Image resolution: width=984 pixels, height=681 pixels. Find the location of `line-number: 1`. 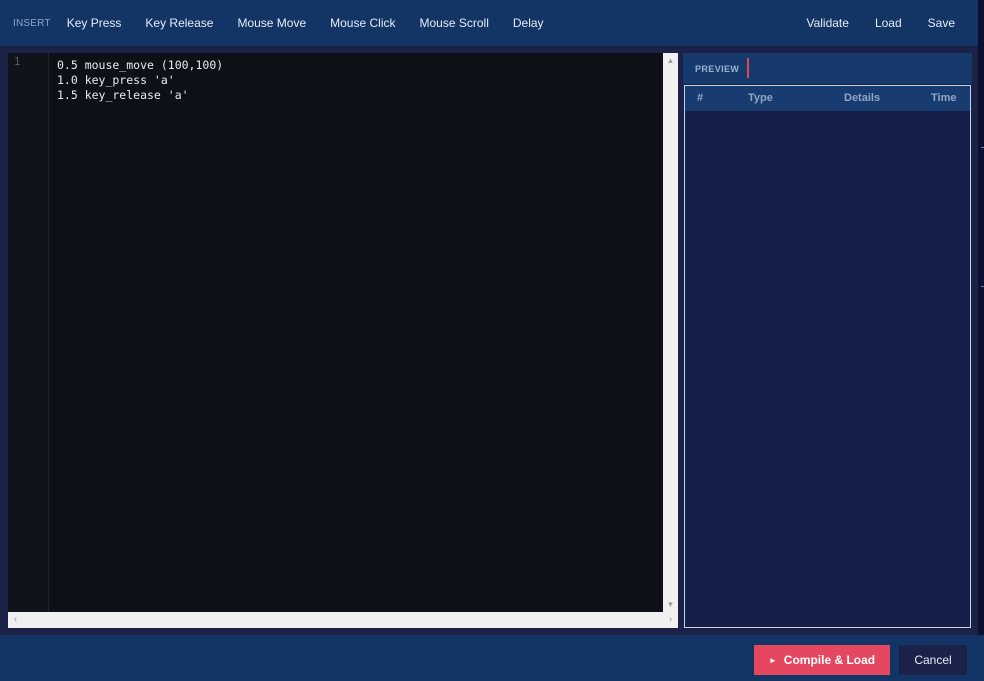

line-number: 1 is located at coordinates (17, 62).